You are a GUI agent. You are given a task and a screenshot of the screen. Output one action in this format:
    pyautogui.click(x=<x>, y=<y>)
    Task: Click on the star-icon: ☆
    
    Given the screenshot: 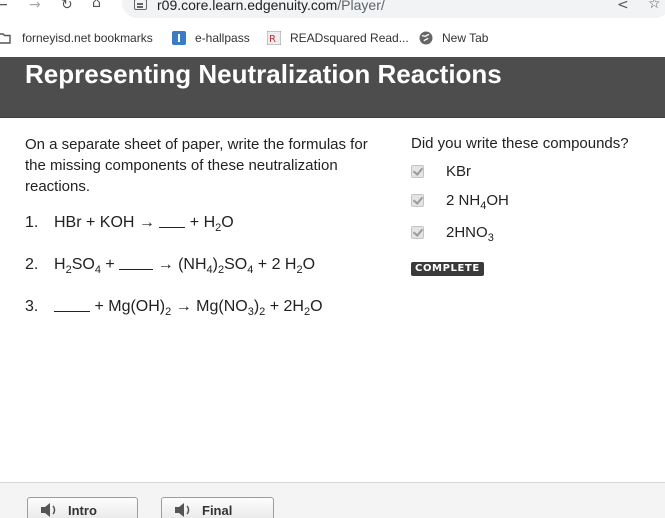 What is the action you would take?
    pyautogui.click(x=654, y=6)
    